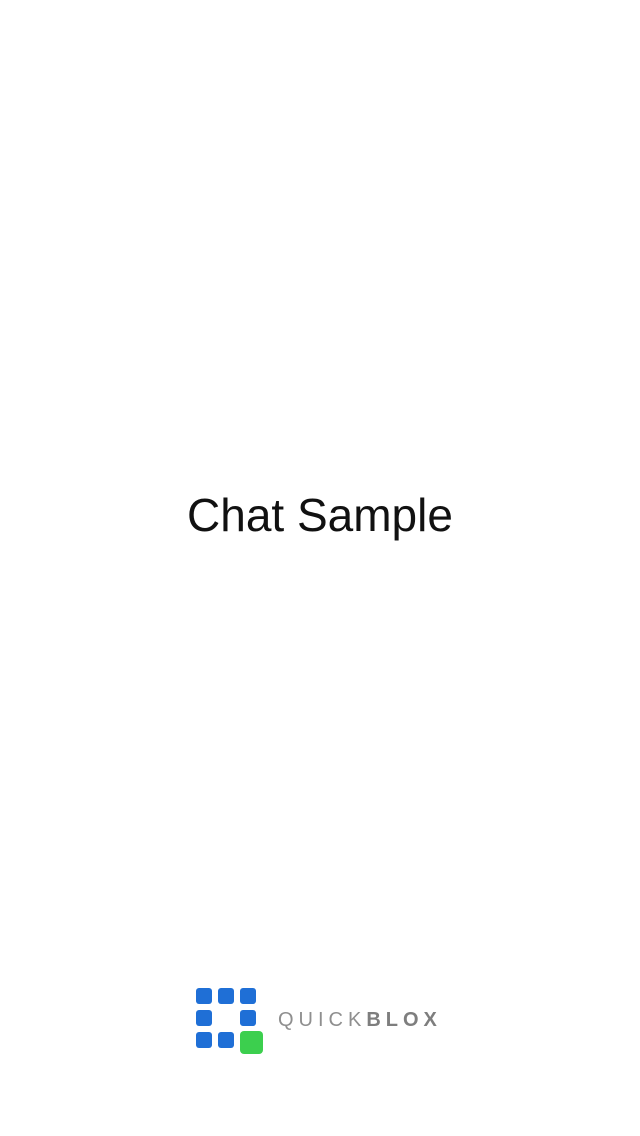 The width and height of the screenshot is (640, 1136). I want to click on quickblox-wordmark: QUICKBLOX, so click(360, 1020).